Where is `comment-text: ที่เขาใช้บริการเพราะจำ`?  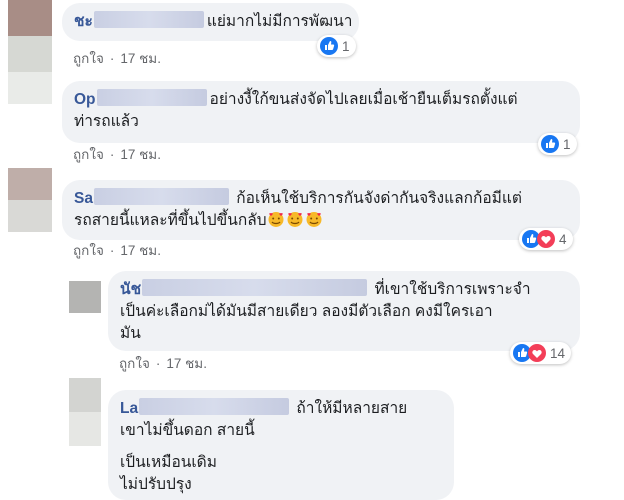
comment-text: ที่เขาใช้บริการเพราะจำ is located at coordinates (452, 289).